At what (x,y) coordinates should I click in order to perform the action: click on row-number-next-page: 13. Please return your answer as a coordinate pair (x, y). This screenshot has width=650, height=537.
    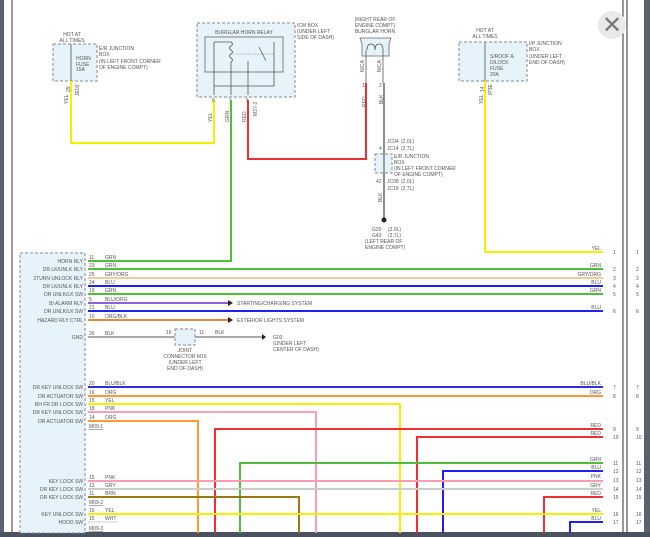
    Looking at the image, I should click on (639, 481).